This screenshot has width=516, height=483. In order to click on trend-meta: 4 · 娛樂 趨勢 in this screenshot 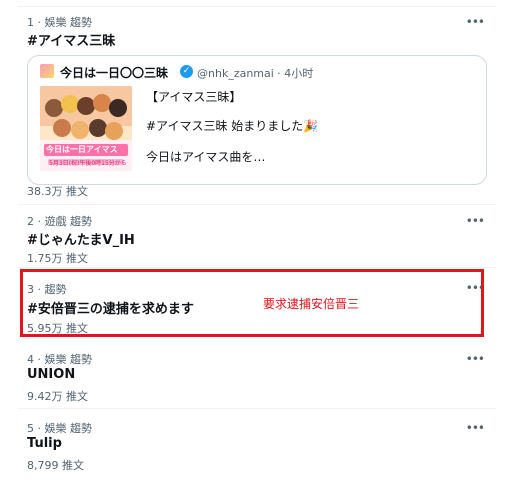, I will do `click(59, 359)`.